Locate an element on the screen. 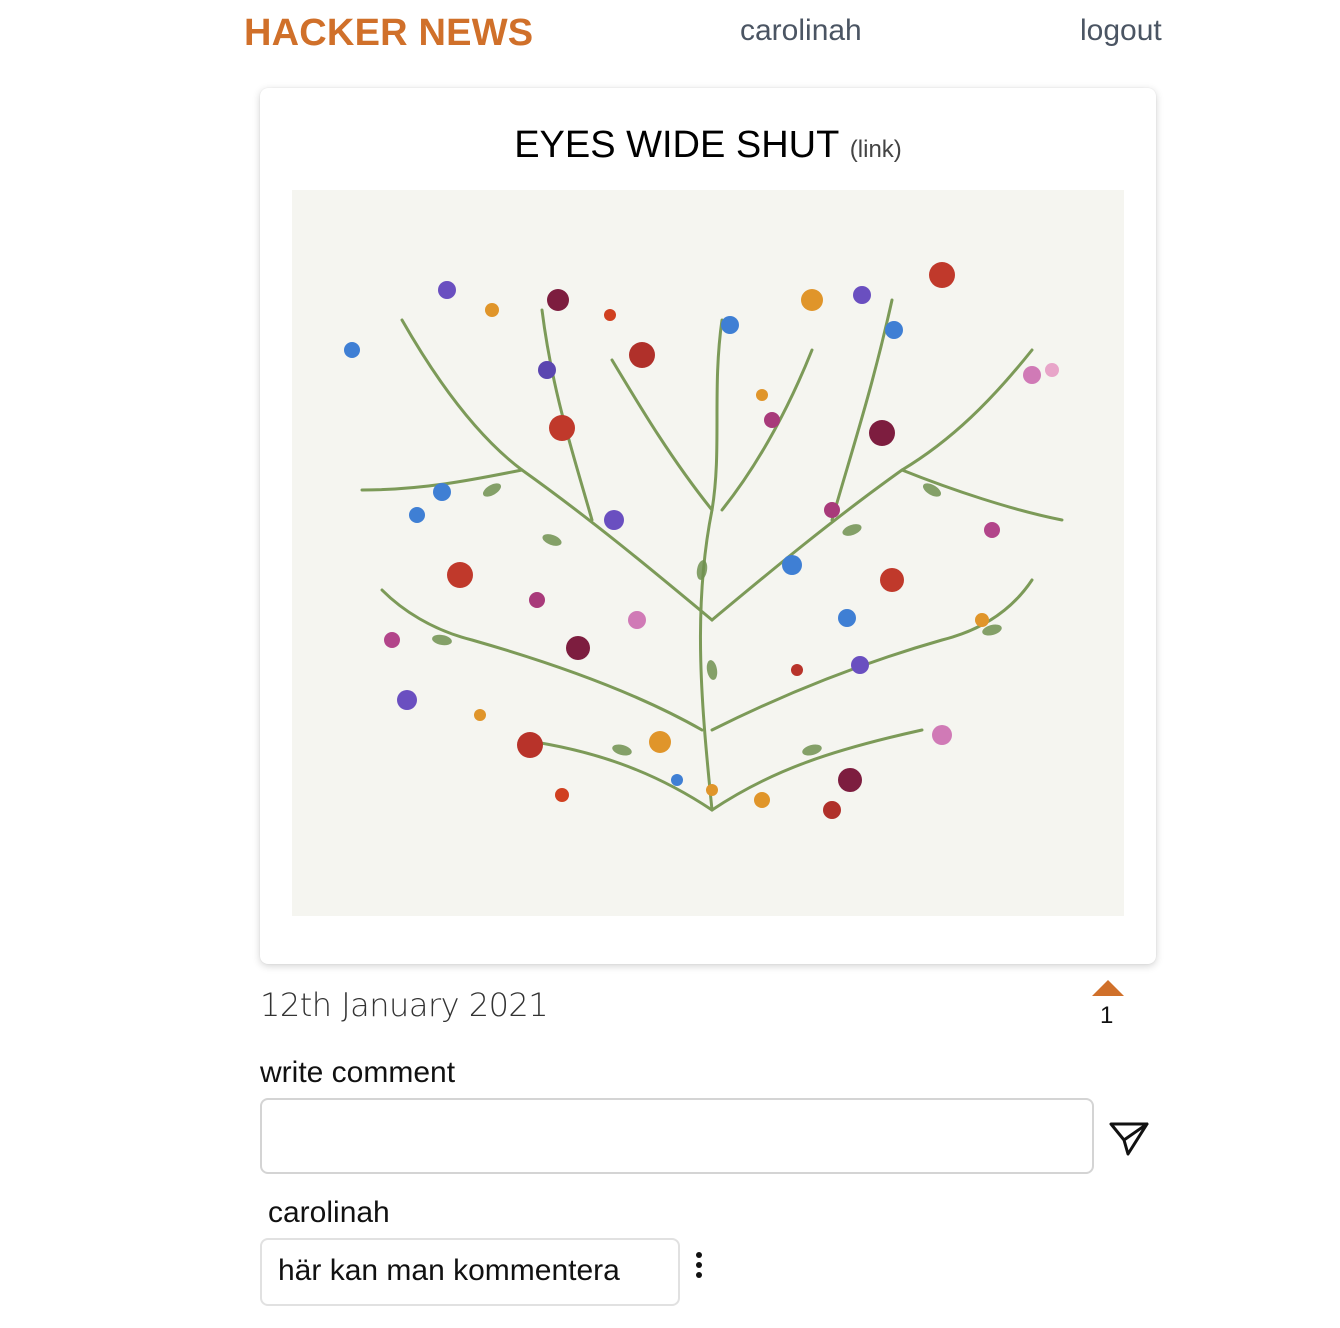 Image resolution: width=1340 pixels, height=1328 pixels. vote-count: 1 is located at coordinates (1107, 1015).